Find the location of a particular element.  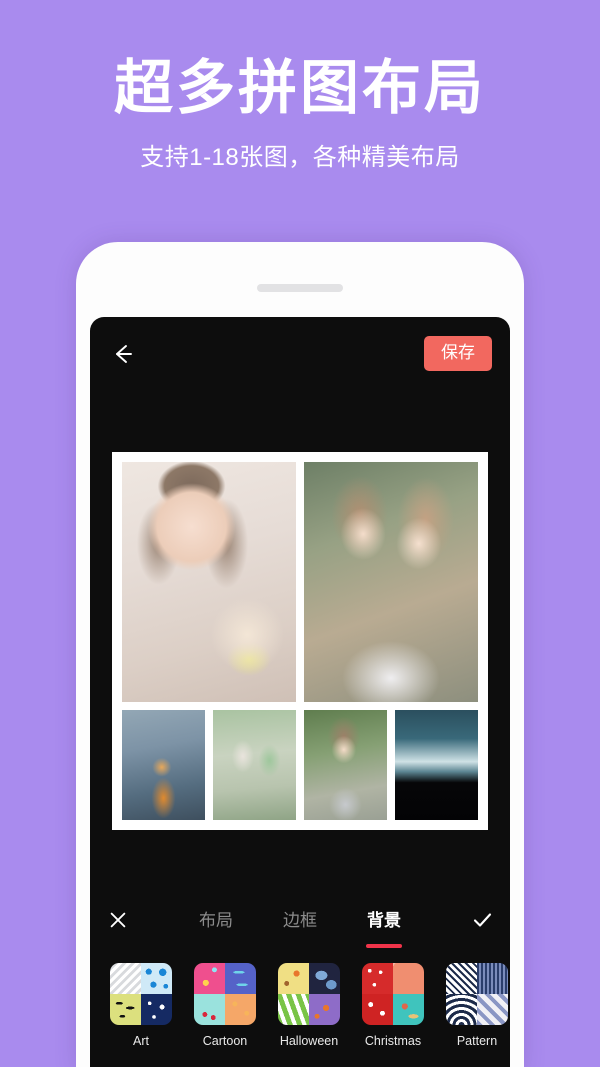

tab-layout-label: 布局 is located at coordinates (216, 920).